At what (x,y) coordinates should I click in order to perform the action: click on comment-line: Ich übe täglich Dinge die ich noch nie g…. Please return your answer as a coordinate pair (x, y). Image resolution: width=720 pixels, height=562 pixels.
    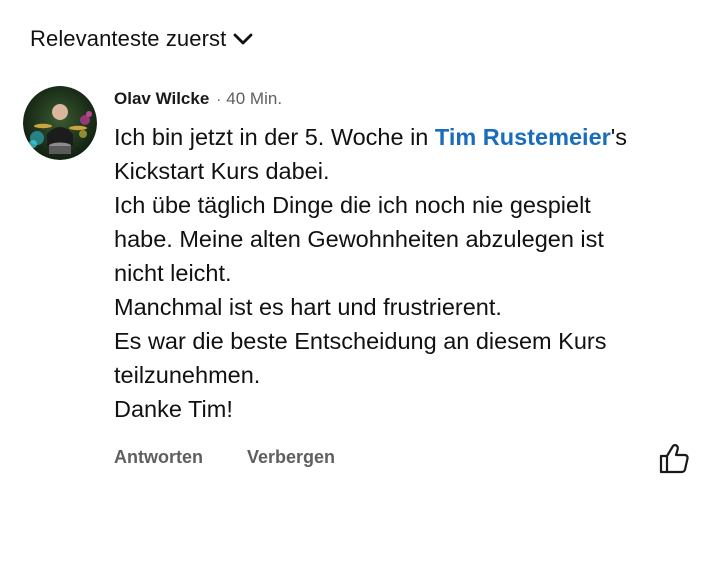
    Looking at the image, I should click on (352, 205).